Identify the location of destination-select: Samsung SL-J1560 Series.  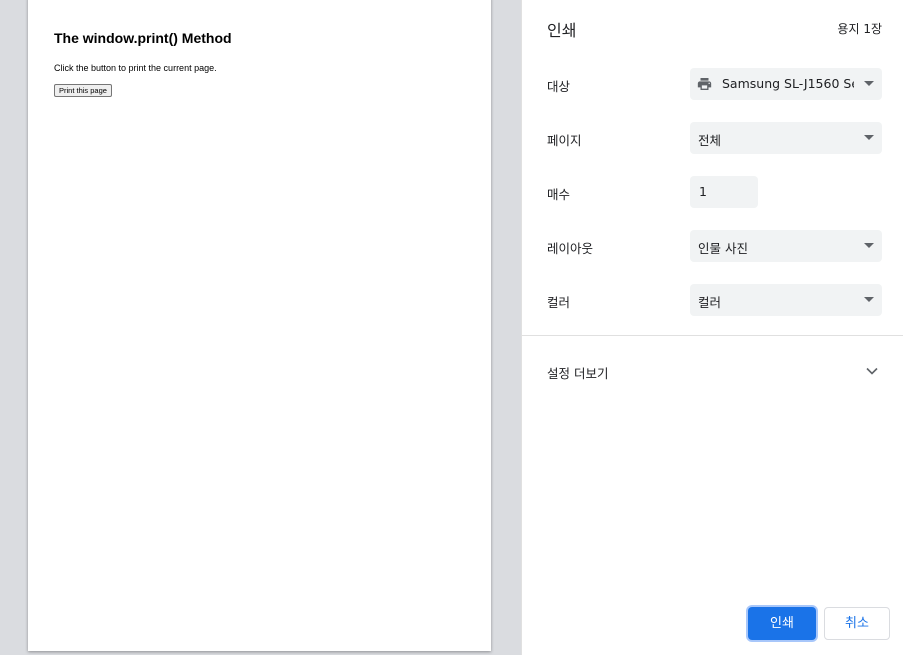
(786, 84).